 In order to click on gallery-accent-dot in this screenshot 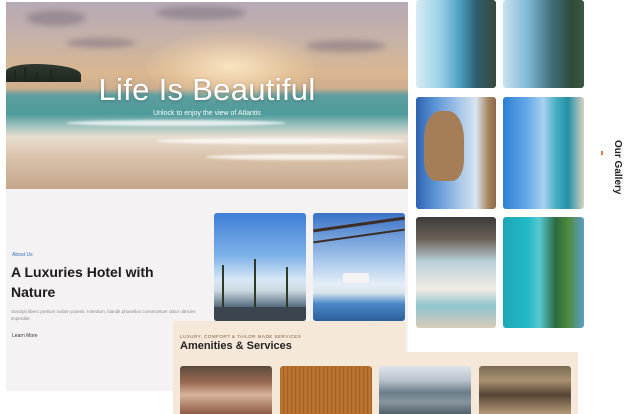, I will do `click(602, 153)`.